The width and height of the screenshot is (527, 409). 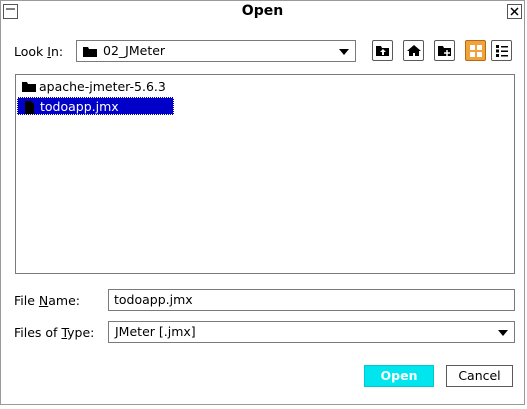 I want to click on details-view-icon, so click(x=502, y=51).